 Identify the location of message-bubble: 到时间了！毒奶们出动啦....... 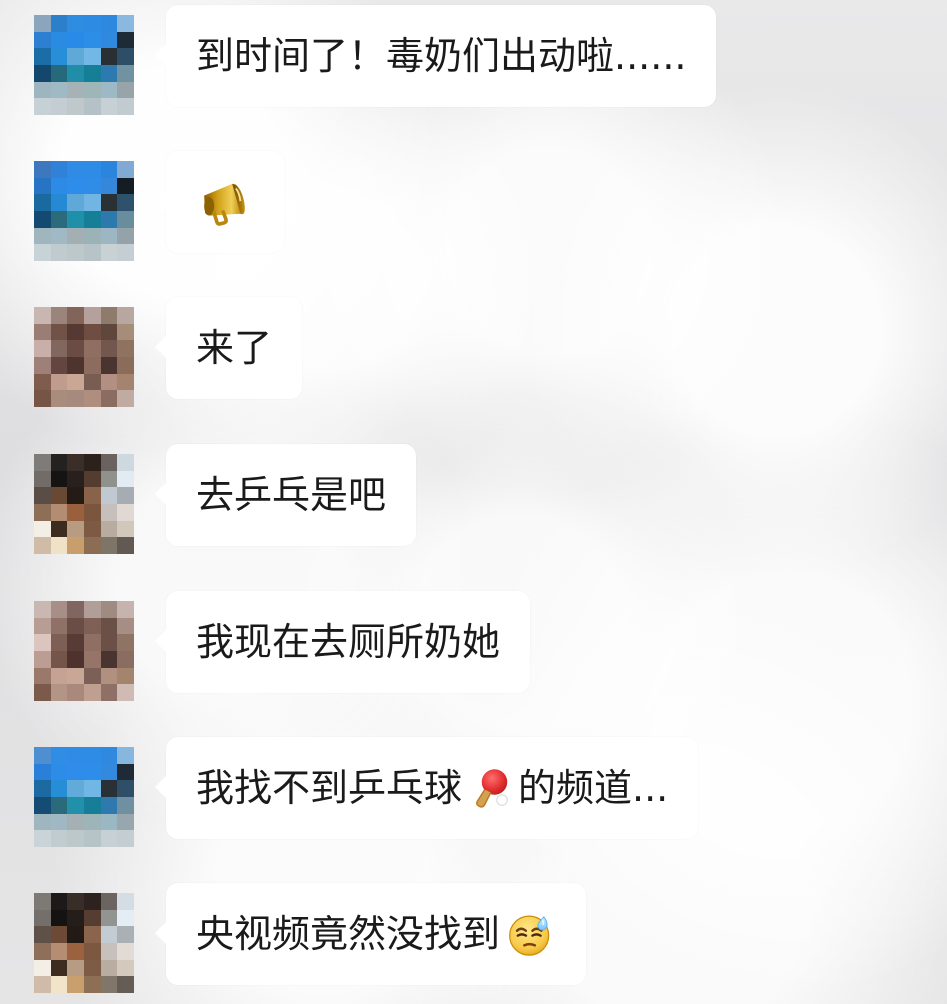
(435, 56).